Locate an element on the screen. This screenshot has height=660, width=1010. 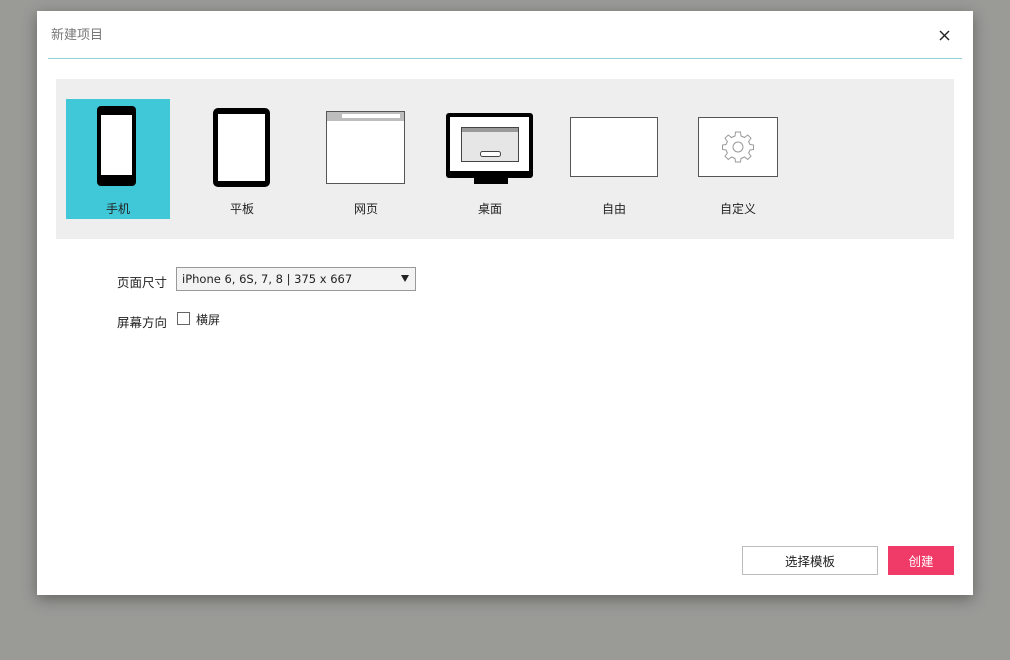
device-type-label: 网页 is located at coordinates (365, 209).